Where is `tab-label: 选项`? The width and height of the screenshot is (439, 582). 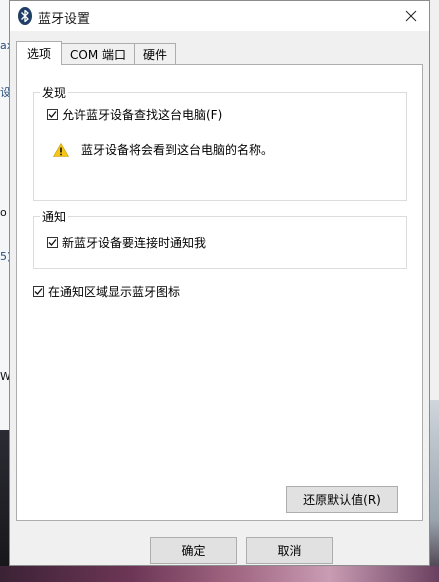 tab-label: 选项 is located at coordinates (39, 54).